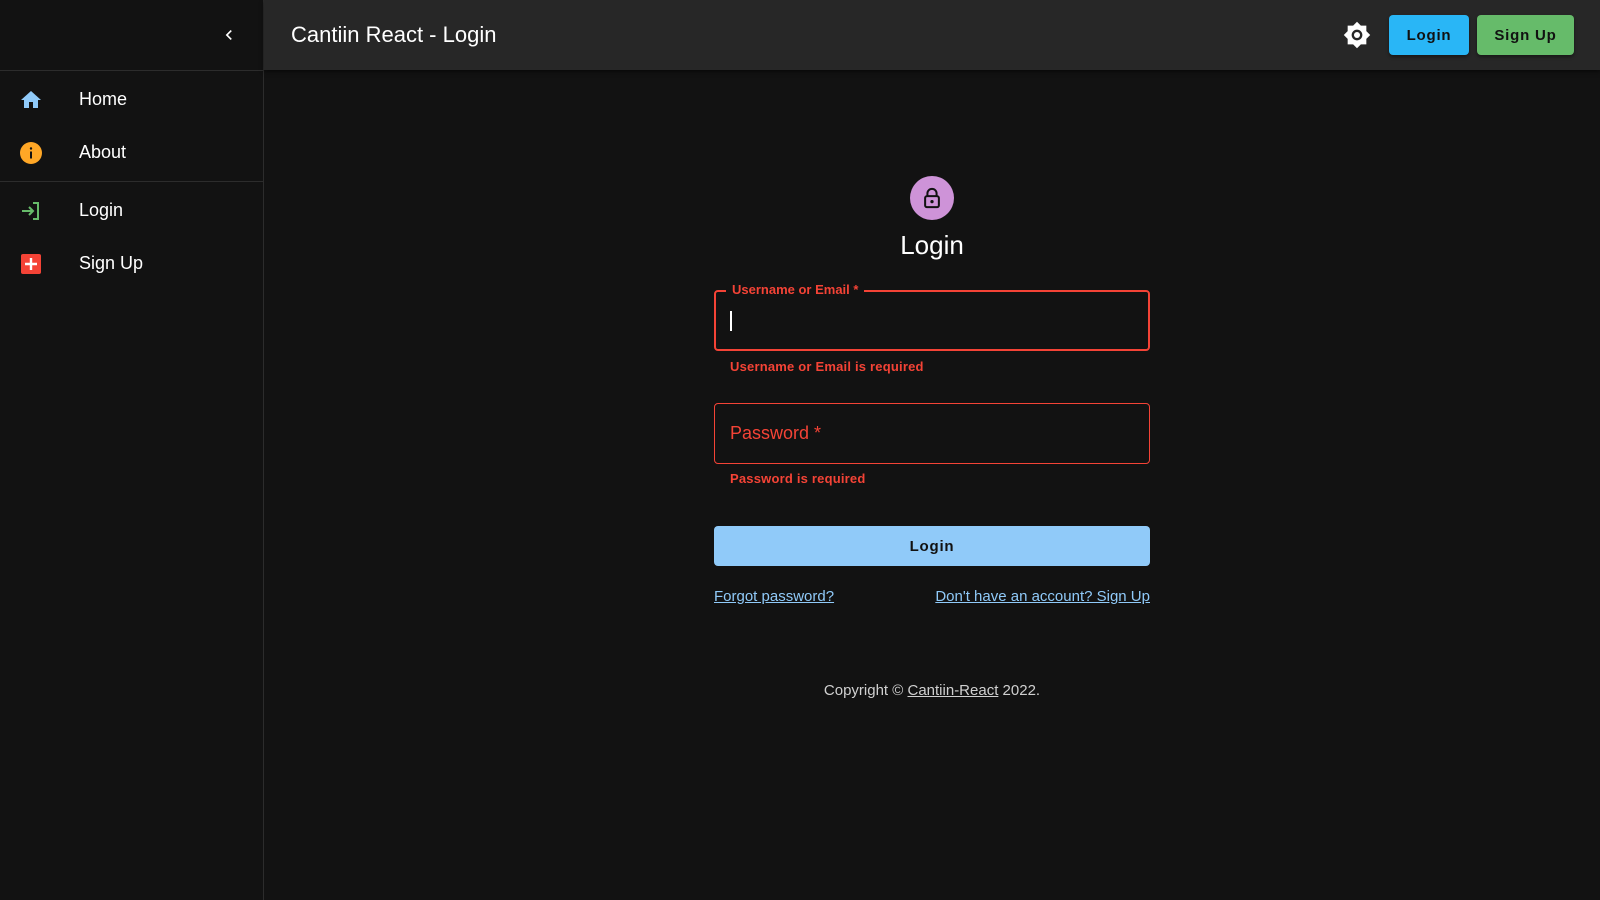  What do you see at coordinates (774, 596) in the screenshot?
I see `forgot-password-link: Forgot password?` at bounding box center [774, 596].